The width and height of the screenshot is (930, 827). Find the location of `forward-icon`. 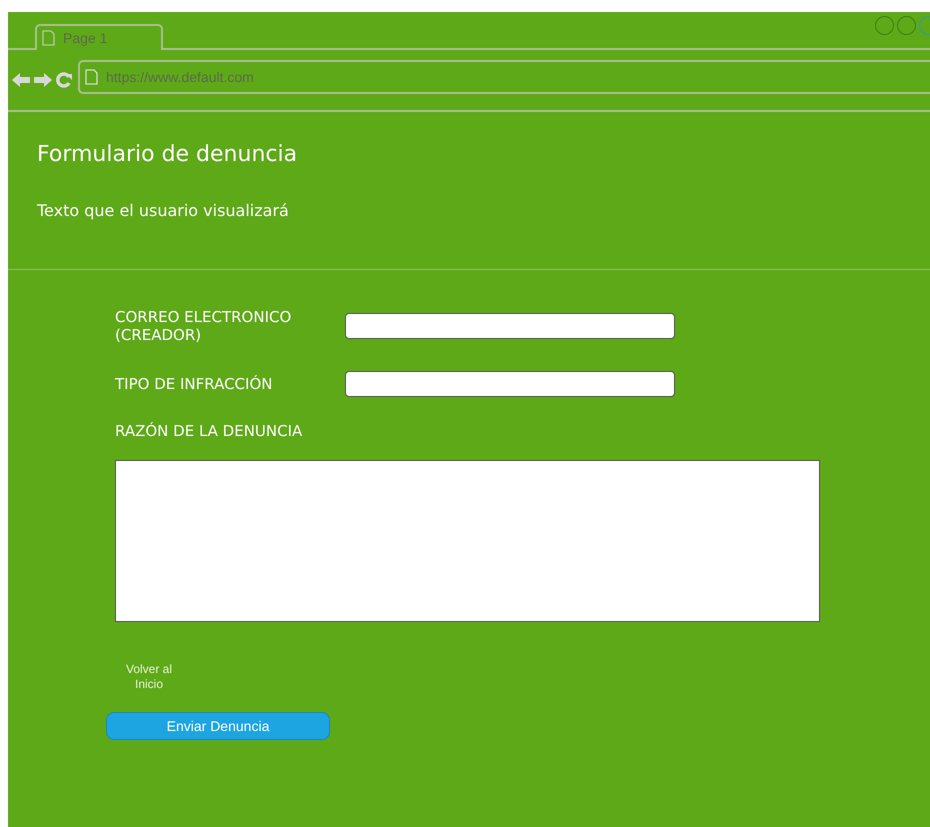

forward-icon is located at coordinates (43, 80).